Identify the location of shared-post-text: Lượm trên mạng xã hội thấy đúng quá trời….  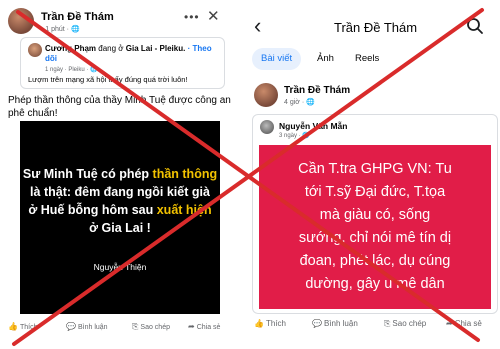
(108, 79).